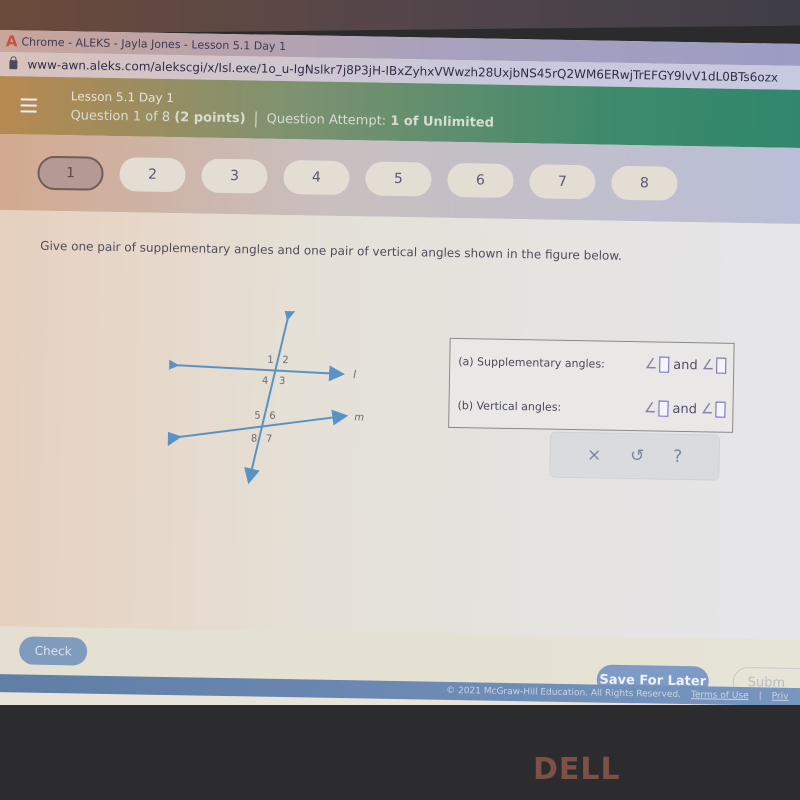  I want to click on supplementary-row: (a) Supplementary angles: ∠ and ∠, so click(592, 363).